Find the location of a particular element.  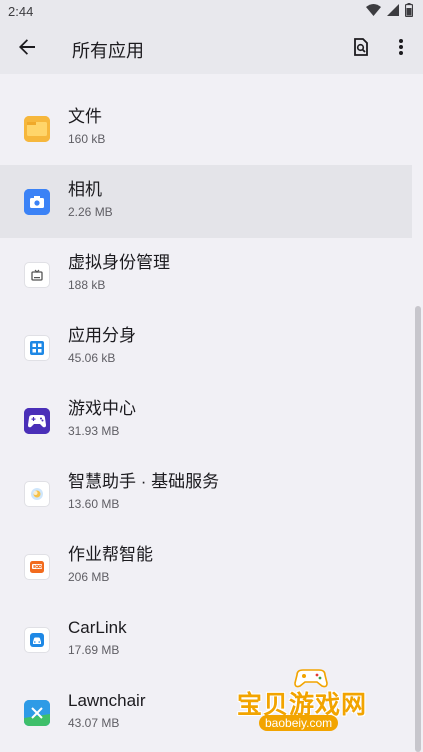

app-size: 45.06 kB is located at coordinates (92, 358).